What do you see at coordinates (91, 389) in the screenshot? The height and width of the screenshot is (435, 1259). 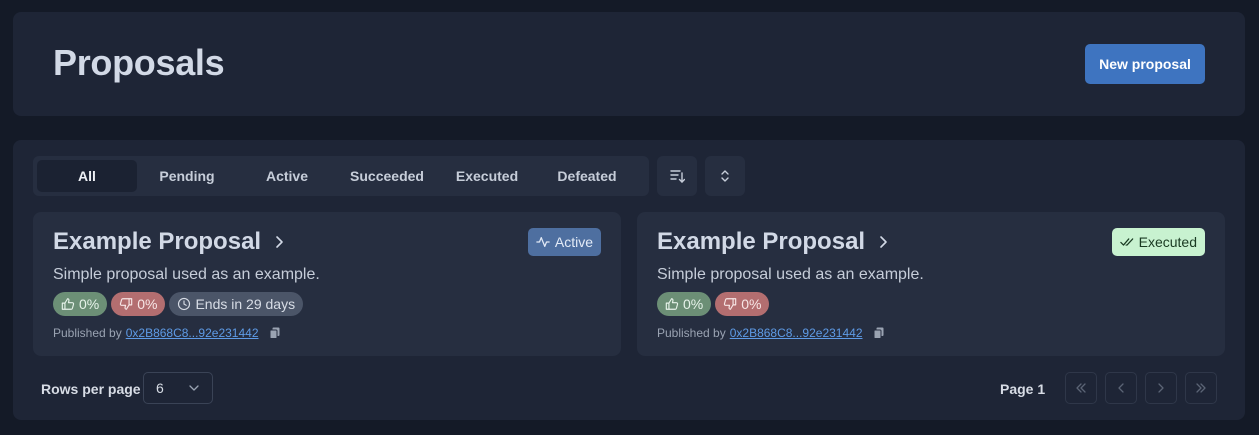 I see `rows-per-page-label: Rows per page` at bounding box center [91, 389].